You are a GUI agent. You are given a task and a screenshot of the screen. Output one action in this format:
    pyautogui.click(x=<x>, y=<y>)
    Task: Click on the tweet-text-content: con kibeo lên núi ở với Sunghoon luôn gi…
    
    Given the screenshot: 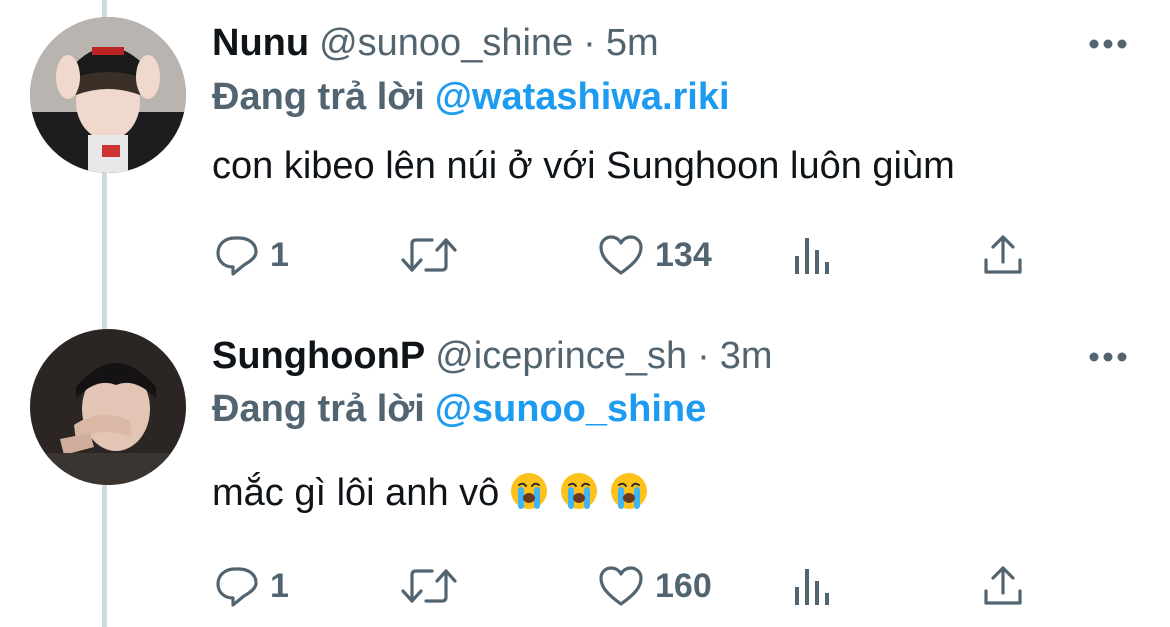 What is the action you would take?
    pyautogui.click(x=583, y=166)
    